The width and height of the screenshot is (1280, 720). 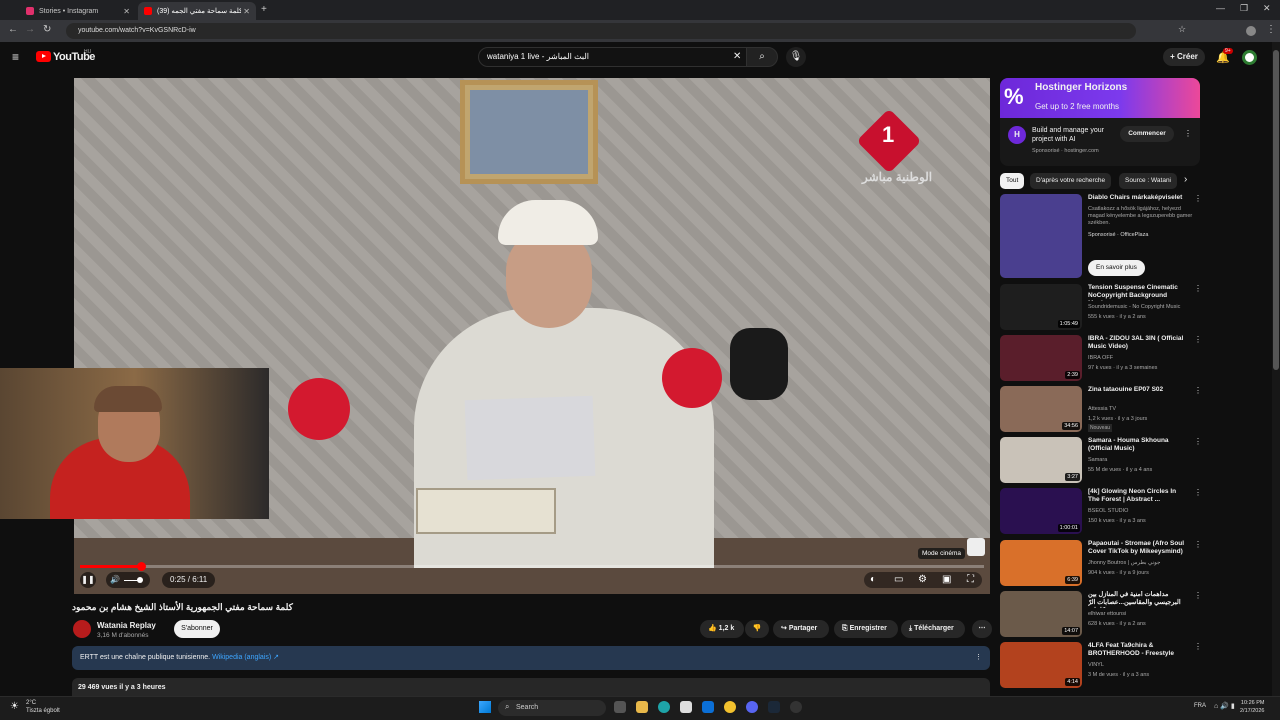 I want to click on system-clock: 10:26 PM 2/17/2026, so click(x=1252, y=707).